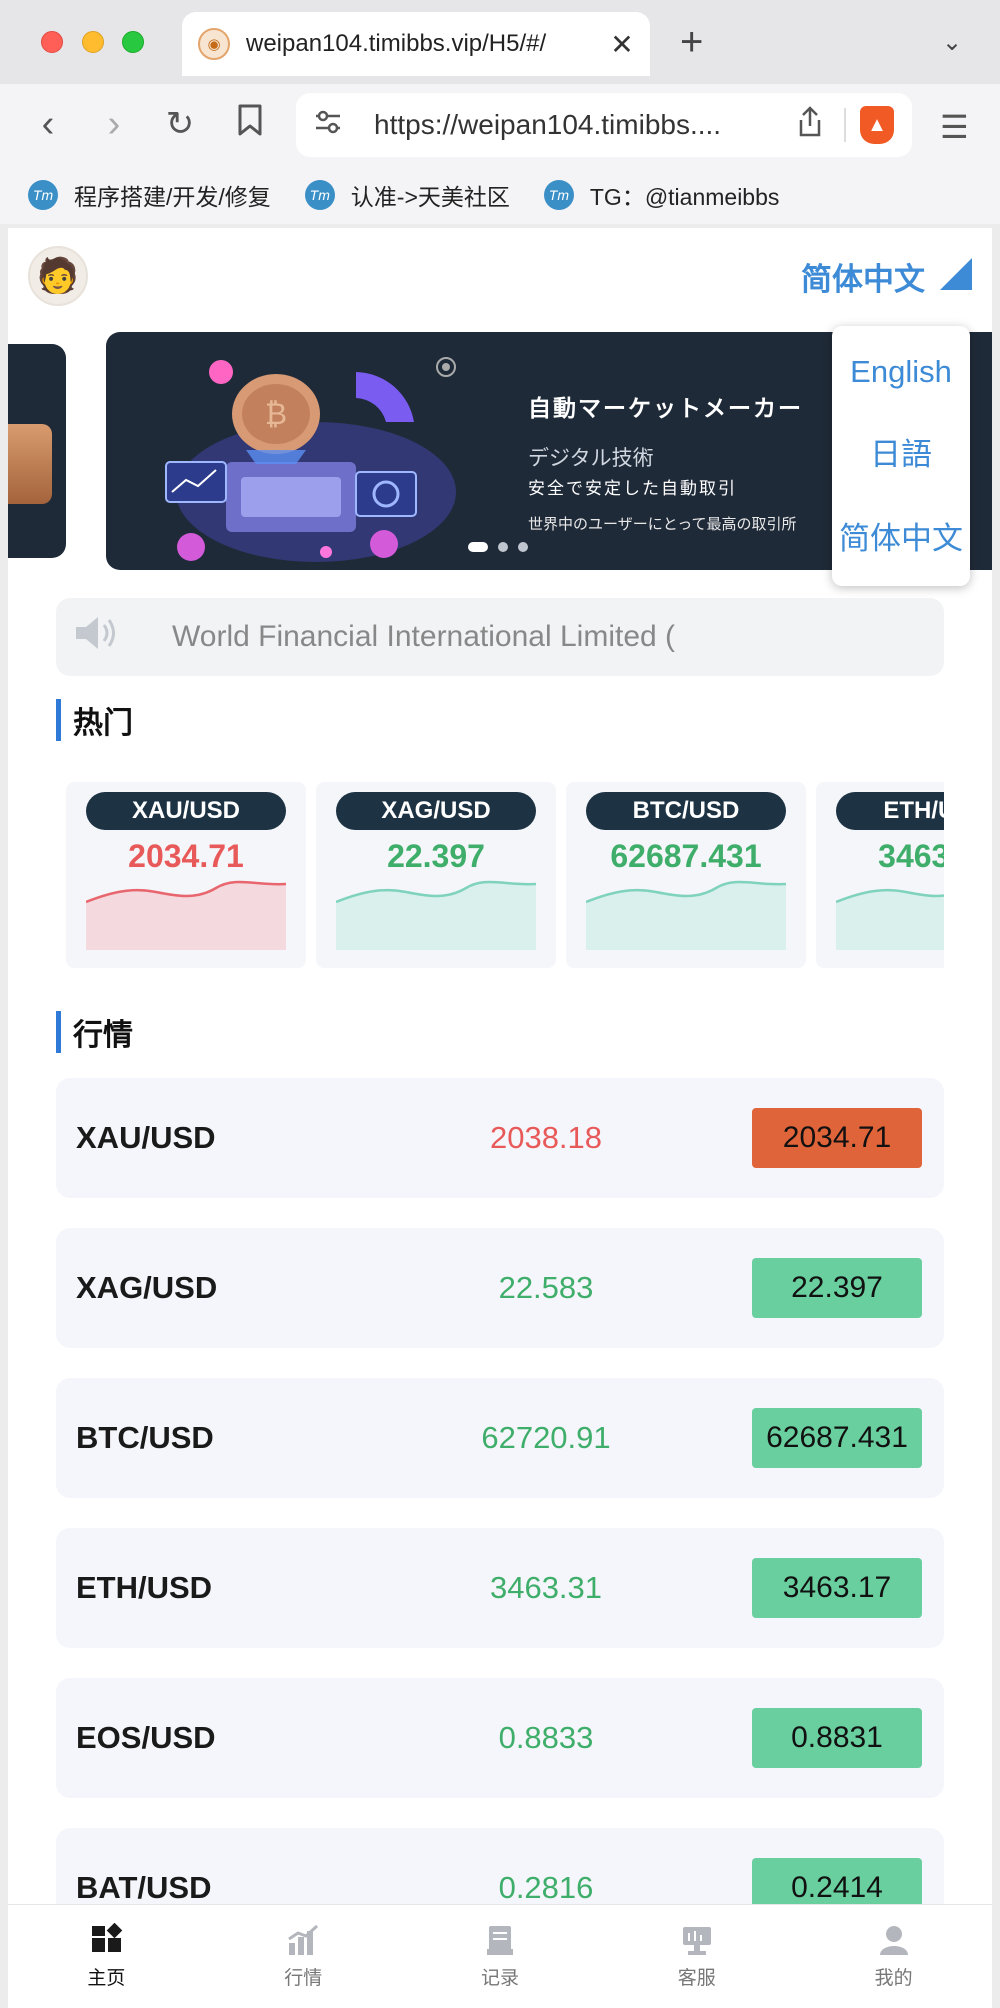 The width and height of the screenshot is (1000, 2008). What do you see at coordinates (954, 127) in the screenshot?
I see `hamburger-menu-icon: ☰` at bounding box center [954, 127].